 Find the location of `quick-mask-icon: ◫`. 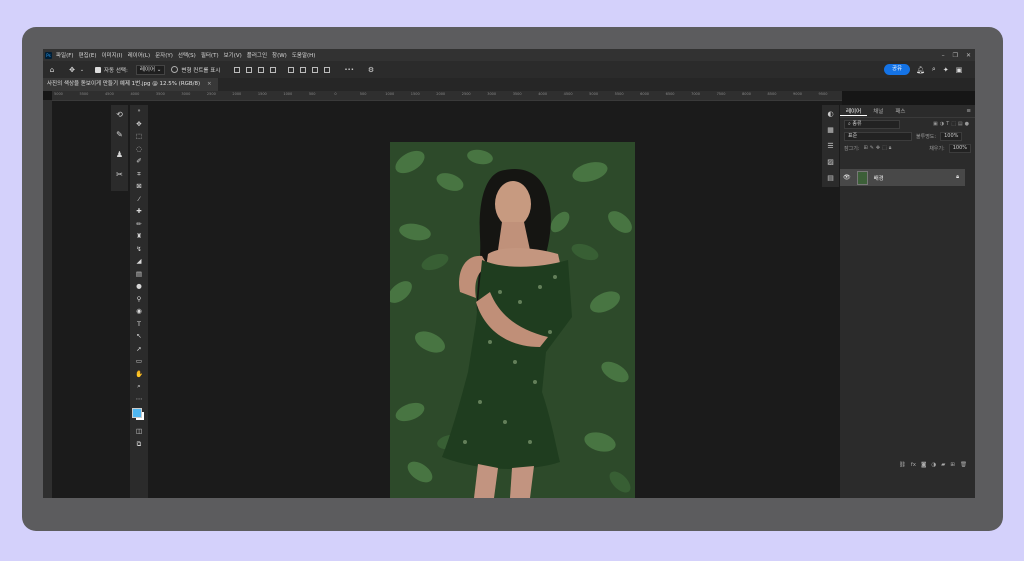

quick-mask-icon: ◫ is located at coordinates (139, 431).